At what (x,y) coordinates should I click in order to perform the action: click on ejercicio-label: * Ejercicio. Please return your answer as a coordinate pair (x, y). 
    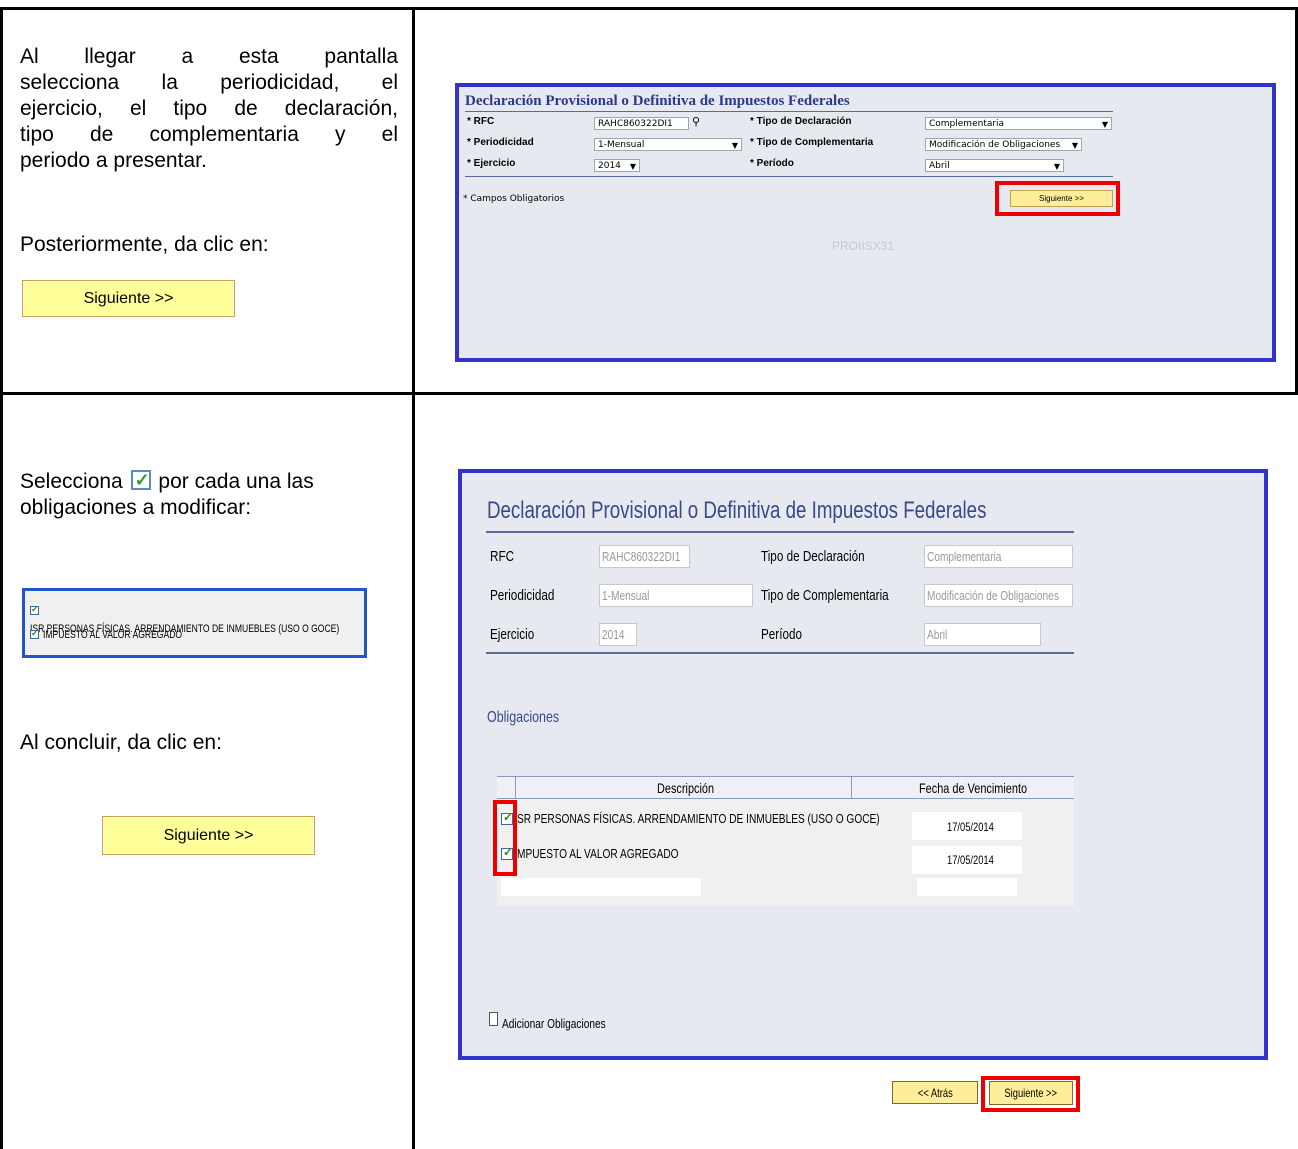
    Looking at the image, I should click on (491, 163).